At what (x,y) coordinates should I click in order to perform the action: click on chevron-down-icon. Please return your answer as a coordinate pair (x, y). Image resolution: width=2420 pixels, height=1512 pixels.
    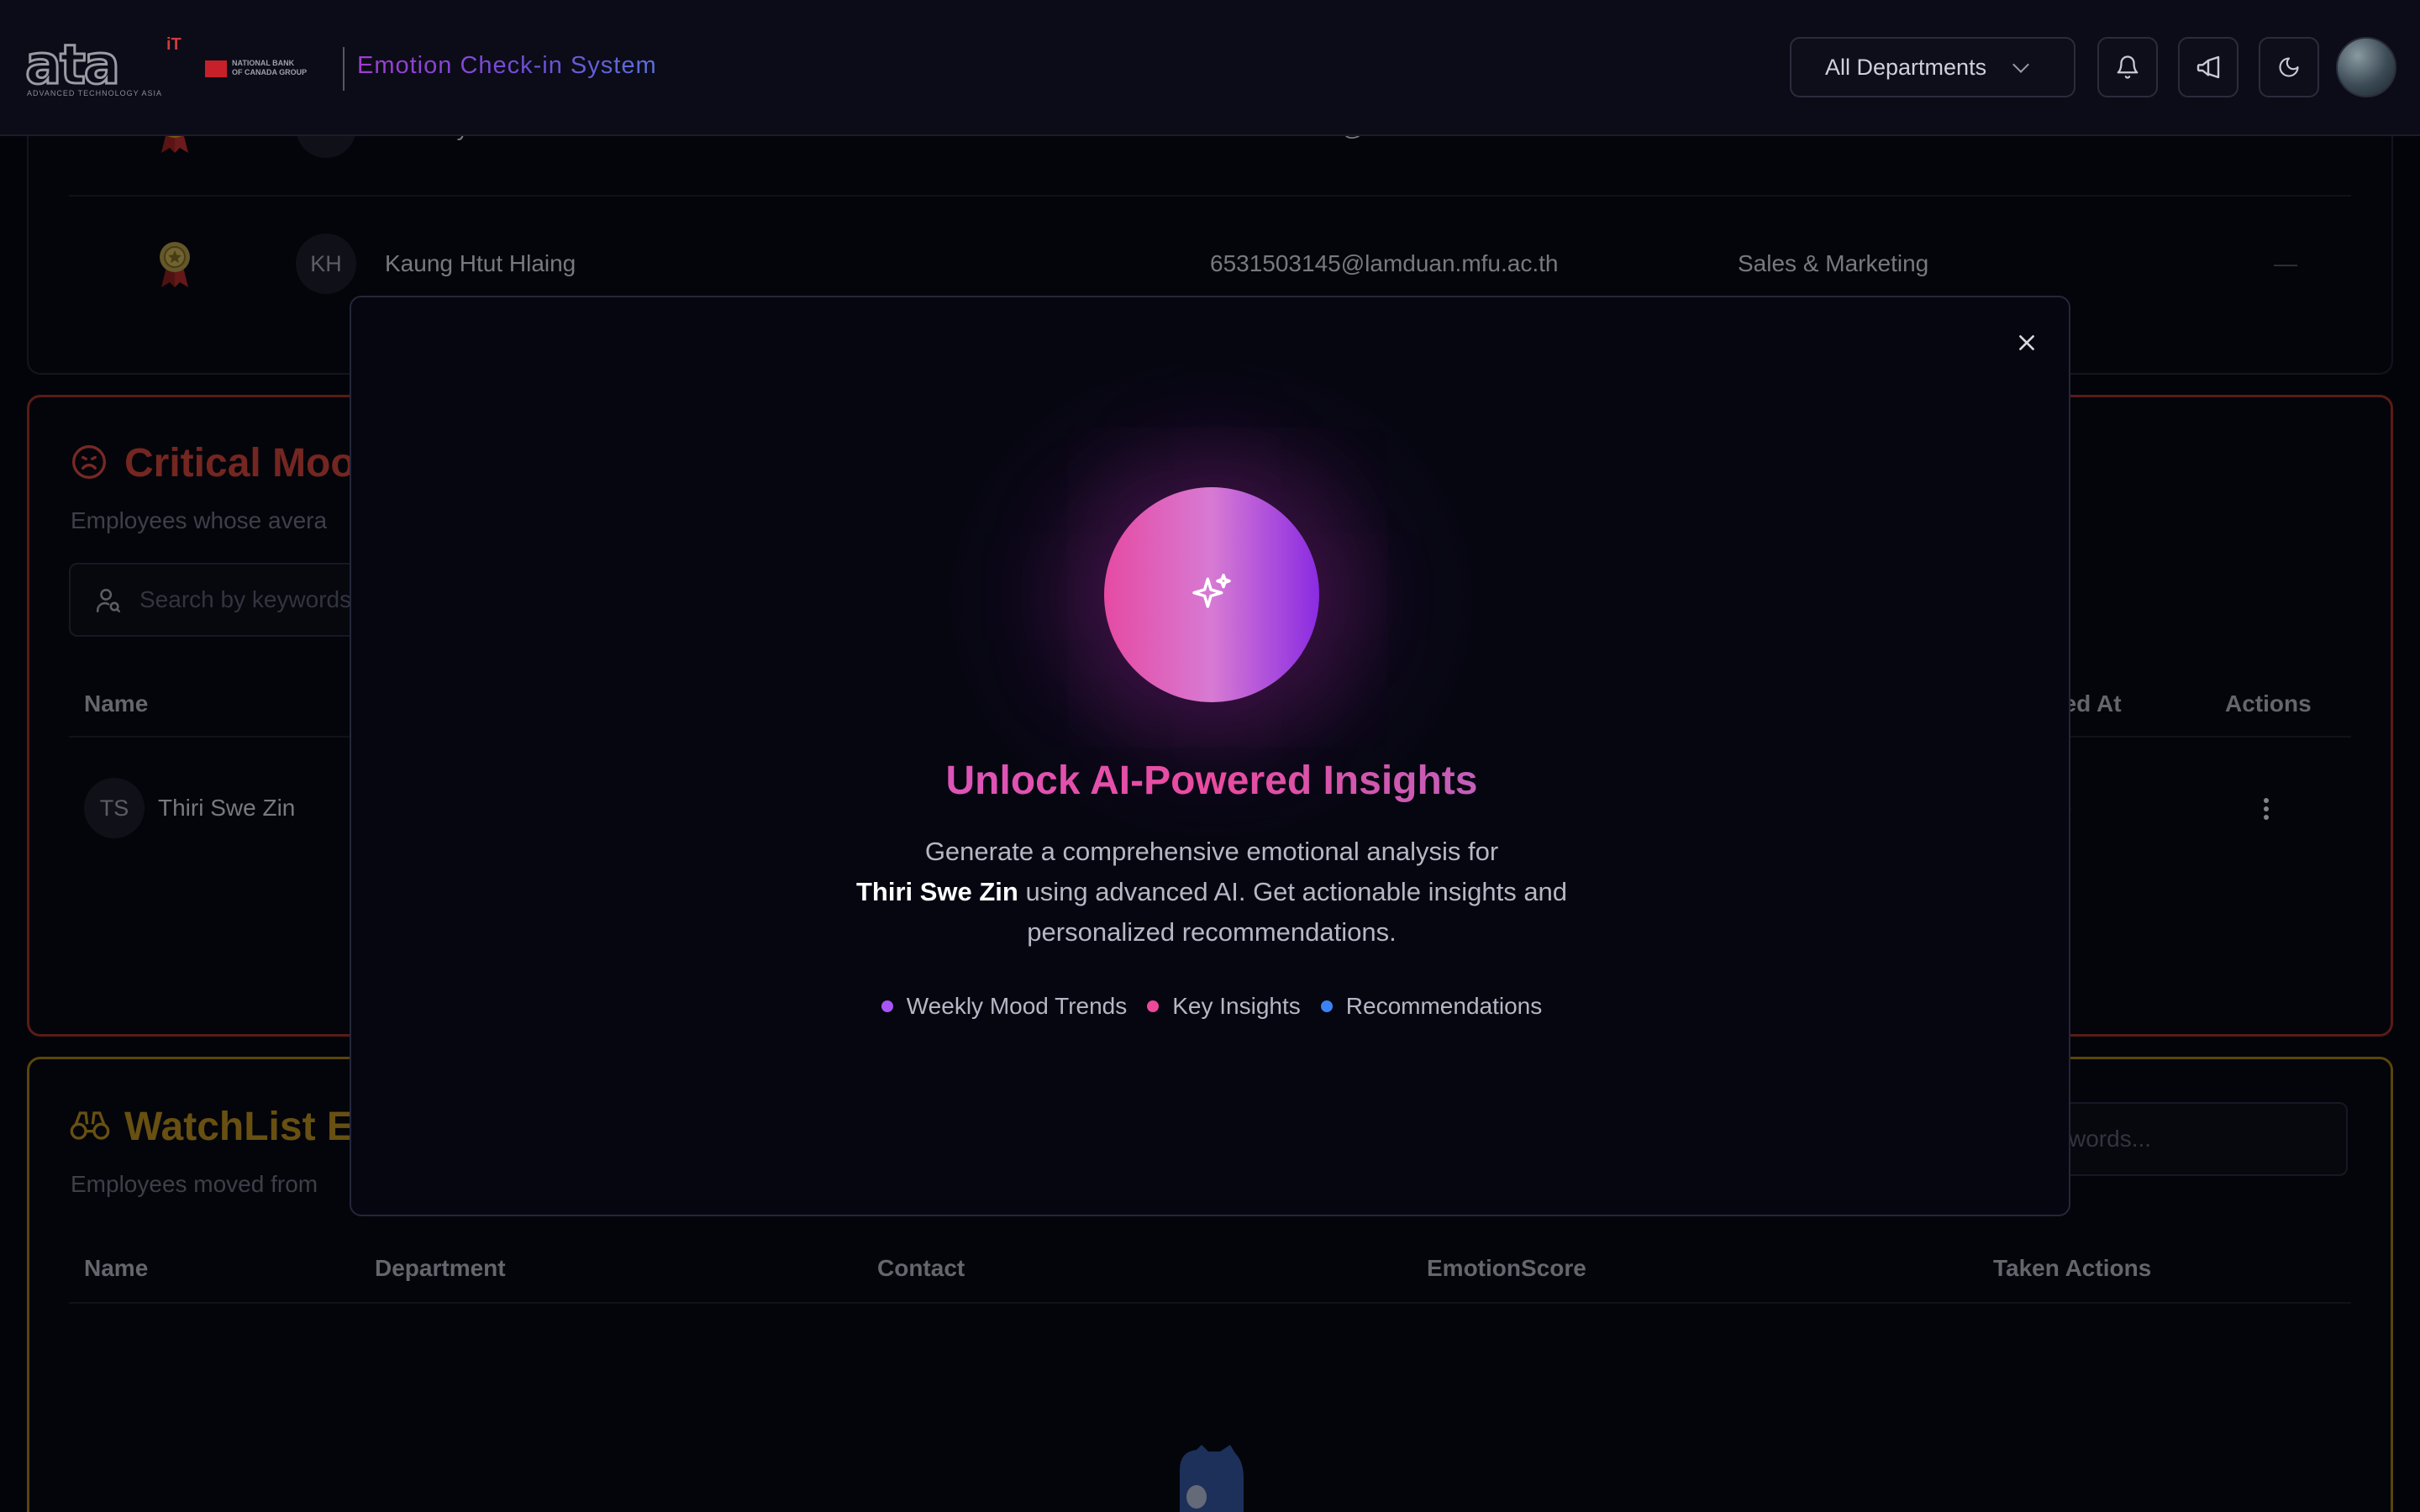
    Looking at the image, I should click on (2021, 64).